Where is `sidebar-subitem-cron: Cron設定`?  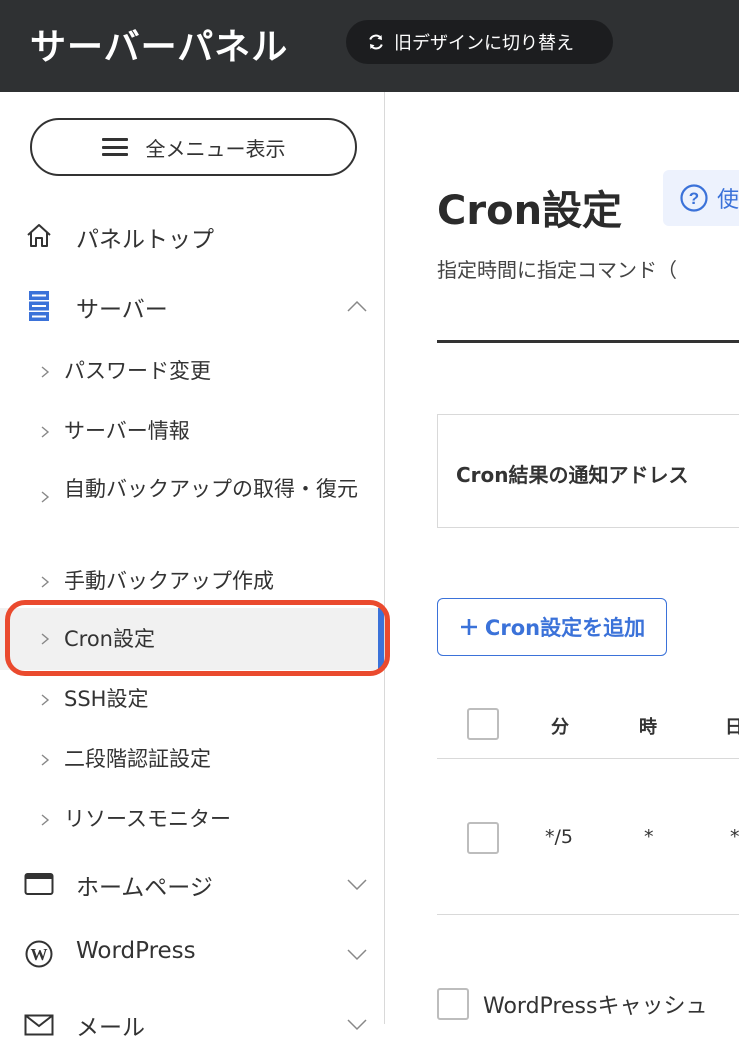
sidebar-subitem-cron: Cron設定 is located at coordinates (192, 639).